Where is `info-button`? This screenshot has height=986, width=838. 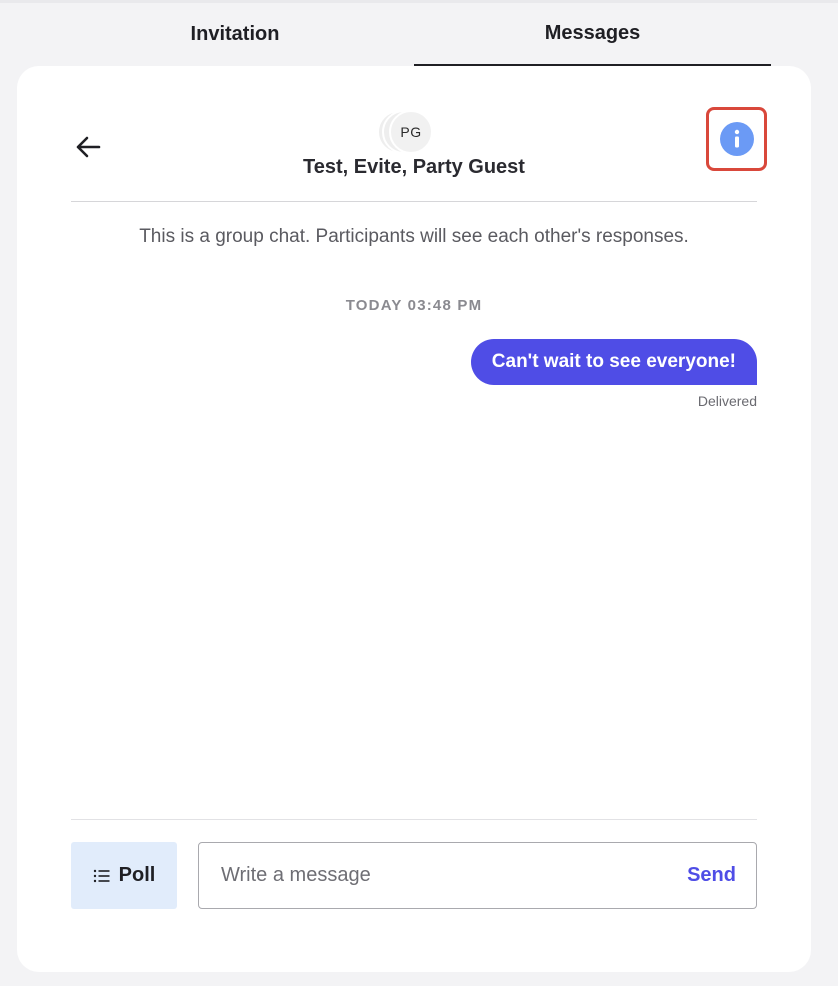 info-button is located at coordinates (736, 139).